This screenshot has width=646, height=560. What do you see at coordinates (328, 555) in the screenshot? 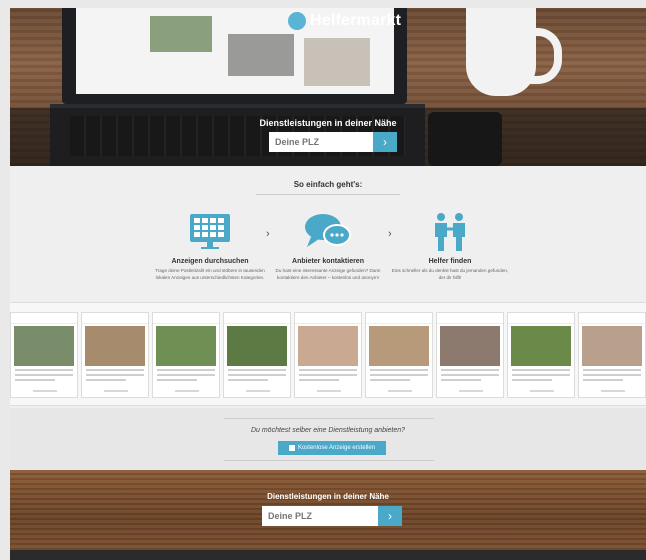
I see `footer-bar` at bounding box center [328, 555].